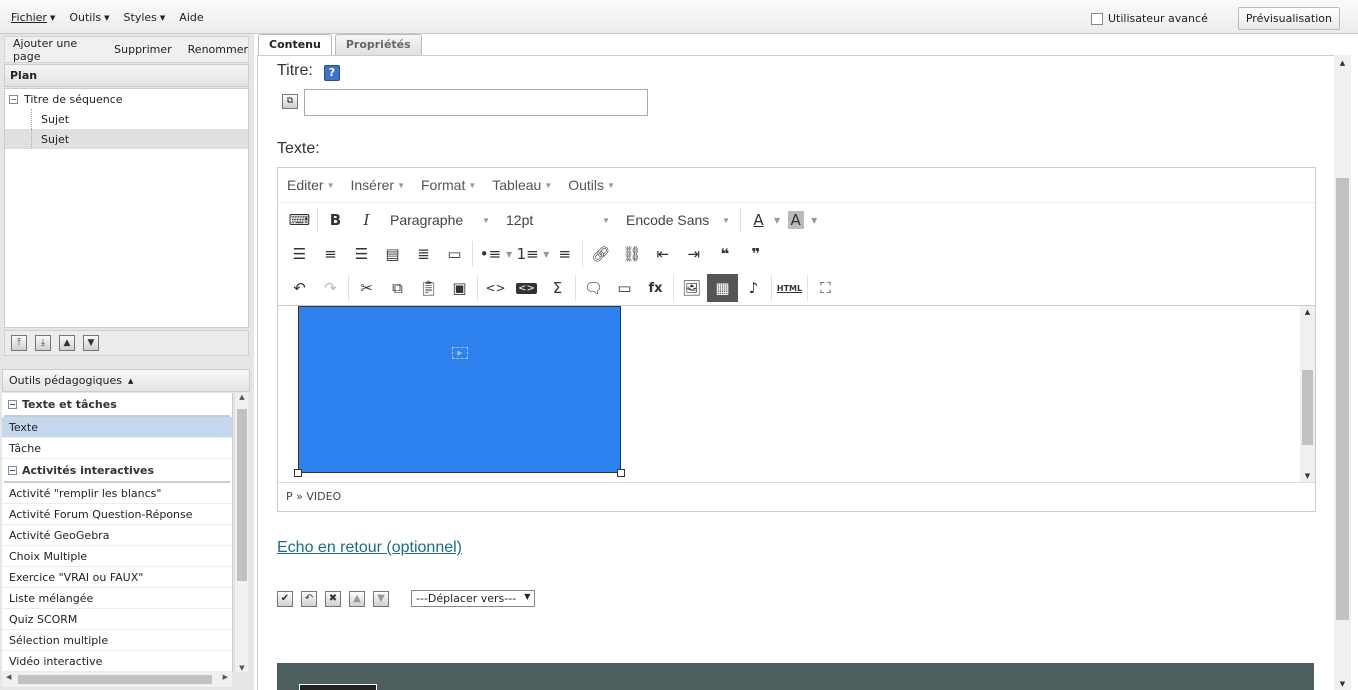 The width and height of the screenshot is (1358, 690). Describe the element at coordinates (558, 220) in the screenshot. I see `font-size-select: 12pt ▼` at that location.